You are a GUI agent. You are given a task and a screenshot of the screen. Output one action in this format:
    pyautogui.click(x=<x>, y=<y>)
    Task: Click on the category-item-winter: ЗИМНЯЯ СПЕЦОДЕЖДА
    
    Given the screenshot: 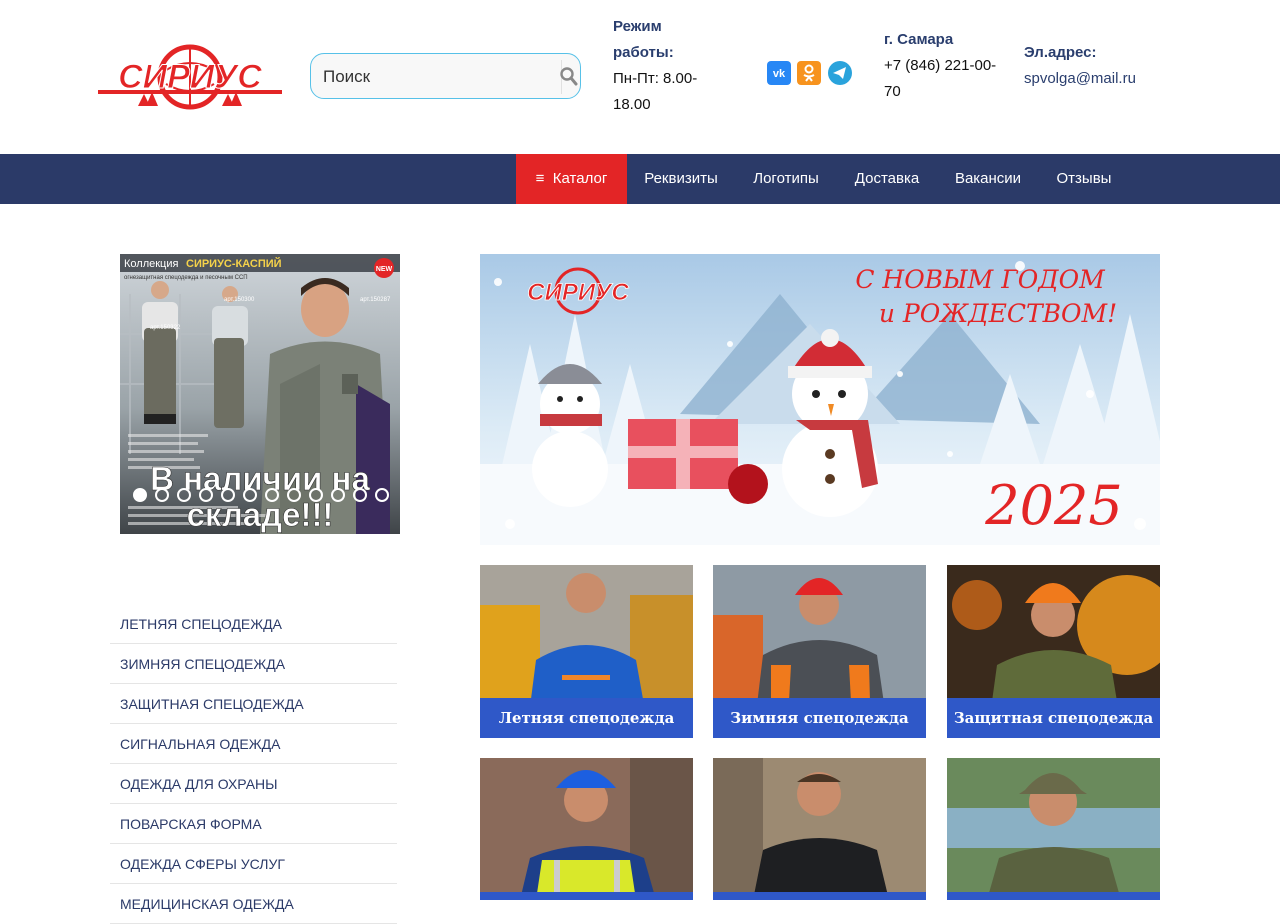 What is the action you would take?
    pyautogui.click(x=253, y=664)
    